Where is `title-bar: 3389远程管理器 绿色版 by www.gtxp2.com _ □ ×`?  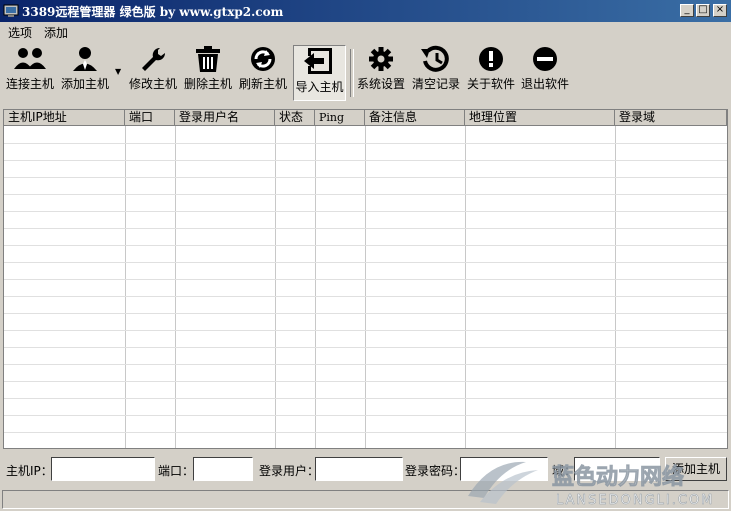 title-bar: 3389远程管理器 绿色版 by www.gtxp2.com _ □ × is located at coordinates (365, 11).